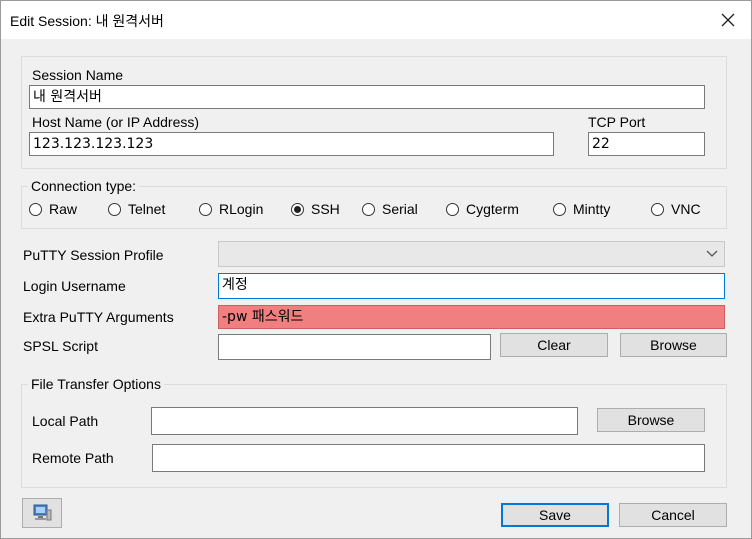 The width and height of the screenshot is (752, 539). Describe the element at coordinates (428, 458) in the screenshot. I see `remote-path-input` at that location.